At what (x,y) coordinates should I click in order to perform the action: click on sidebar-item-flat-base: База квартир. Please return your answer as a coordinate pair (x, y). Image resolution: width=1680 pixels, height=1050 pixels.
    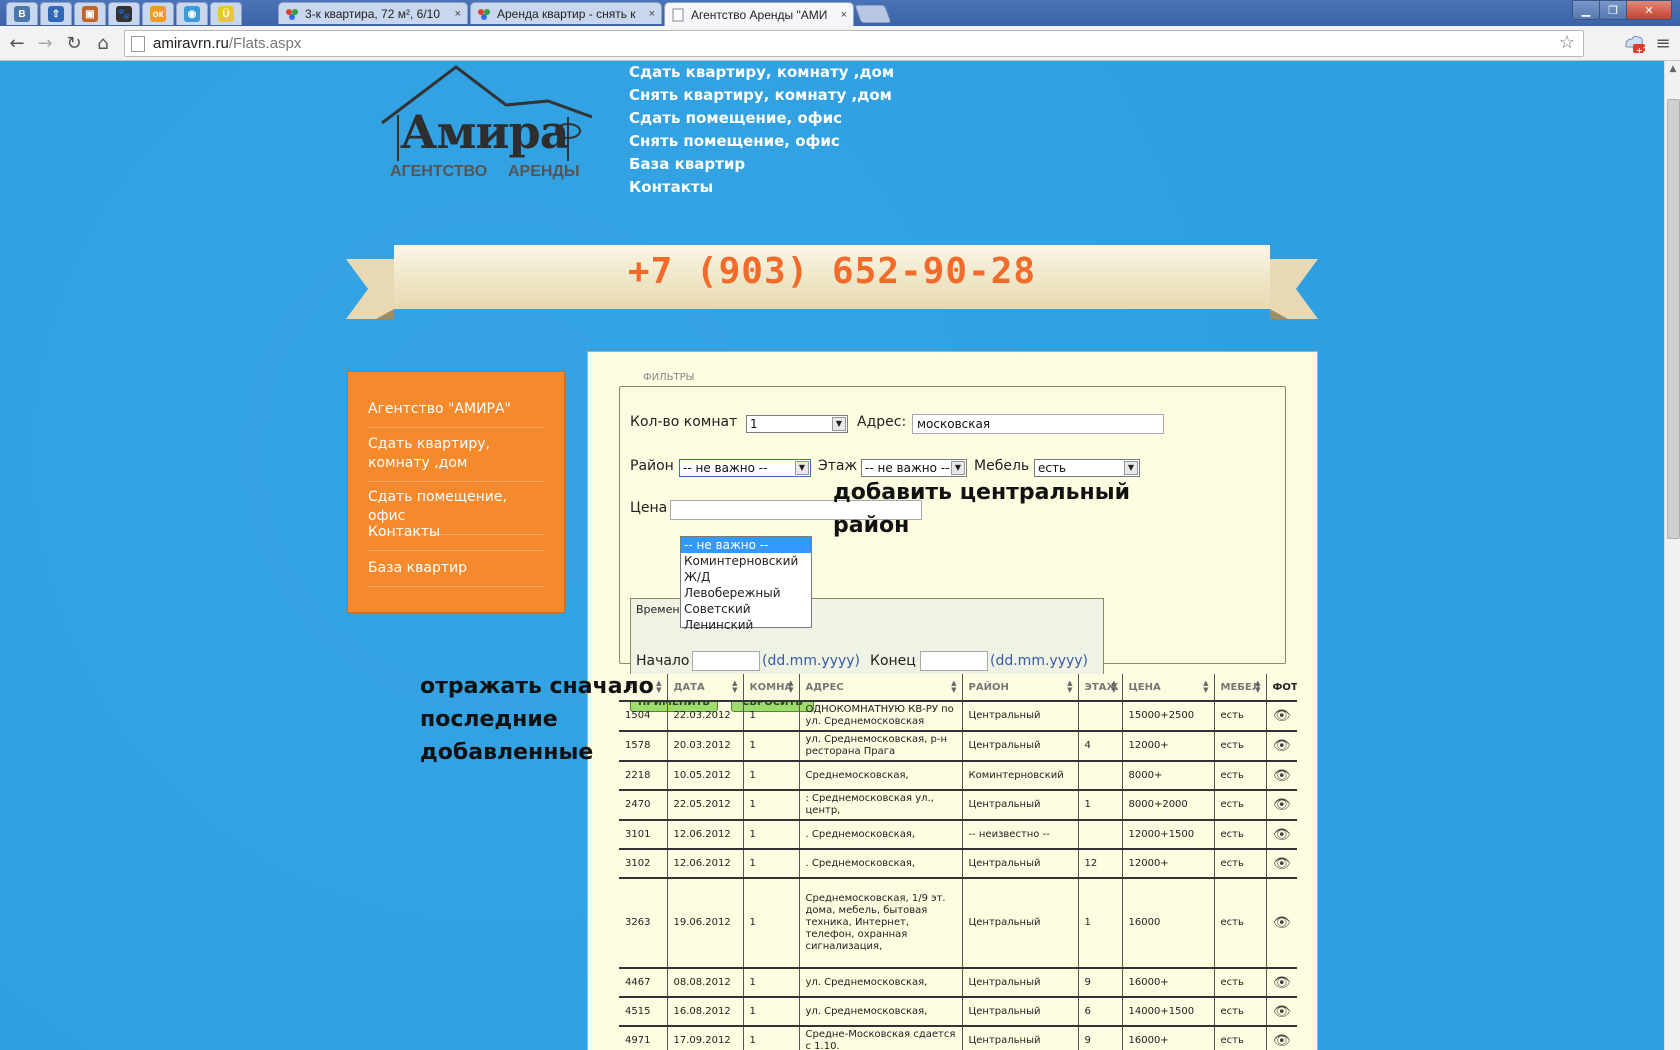
    Looking at the image, I should click on (456, 573).